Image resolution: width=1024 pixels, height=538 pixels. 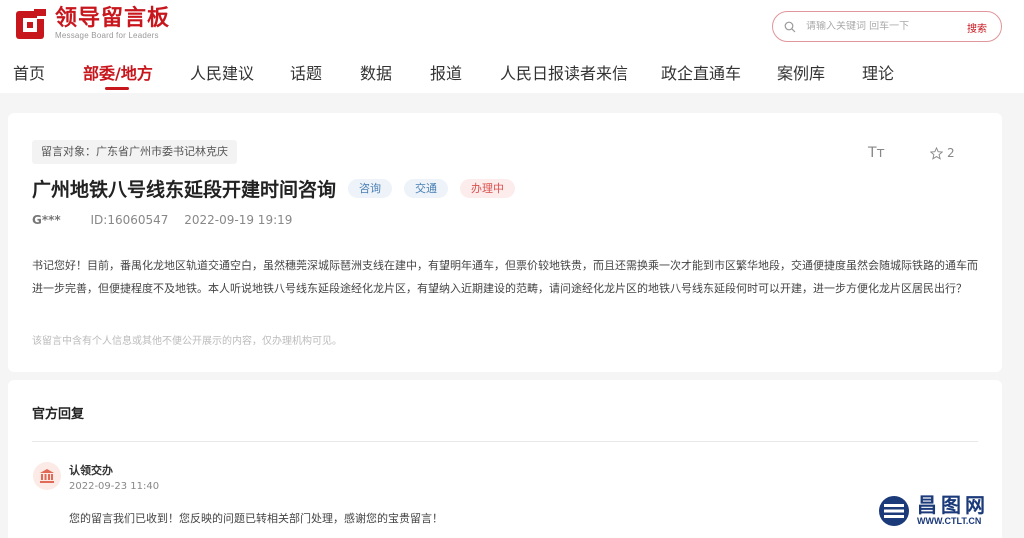 I want to click on privacy-notice: 该留言中含有个人信息或其他不便公开展示的内容，仅办理机构可见。, so click(x=187, y=341).